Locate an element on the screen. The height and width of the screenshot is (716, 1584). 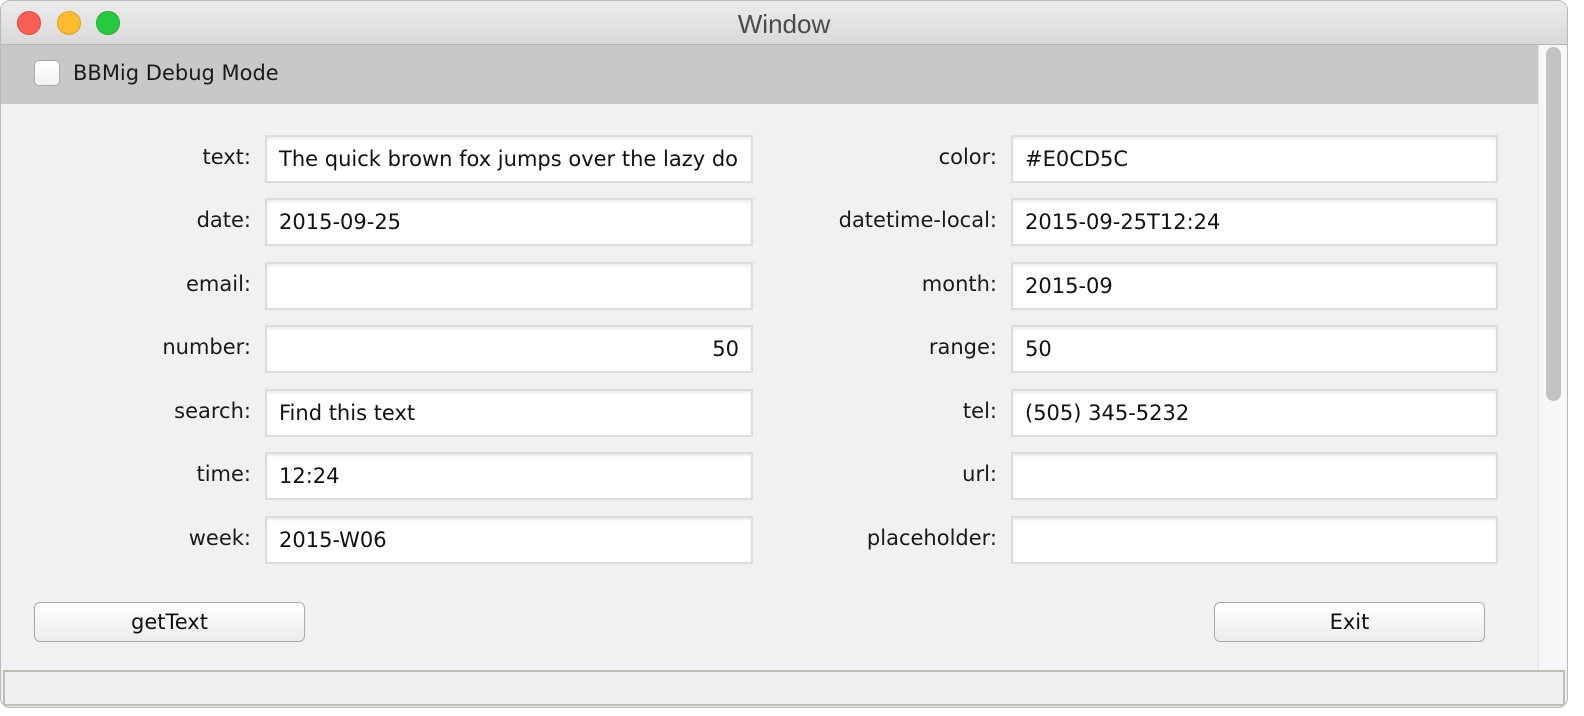
color-input: #E0CD5C is located at coordinates (1254, 159).